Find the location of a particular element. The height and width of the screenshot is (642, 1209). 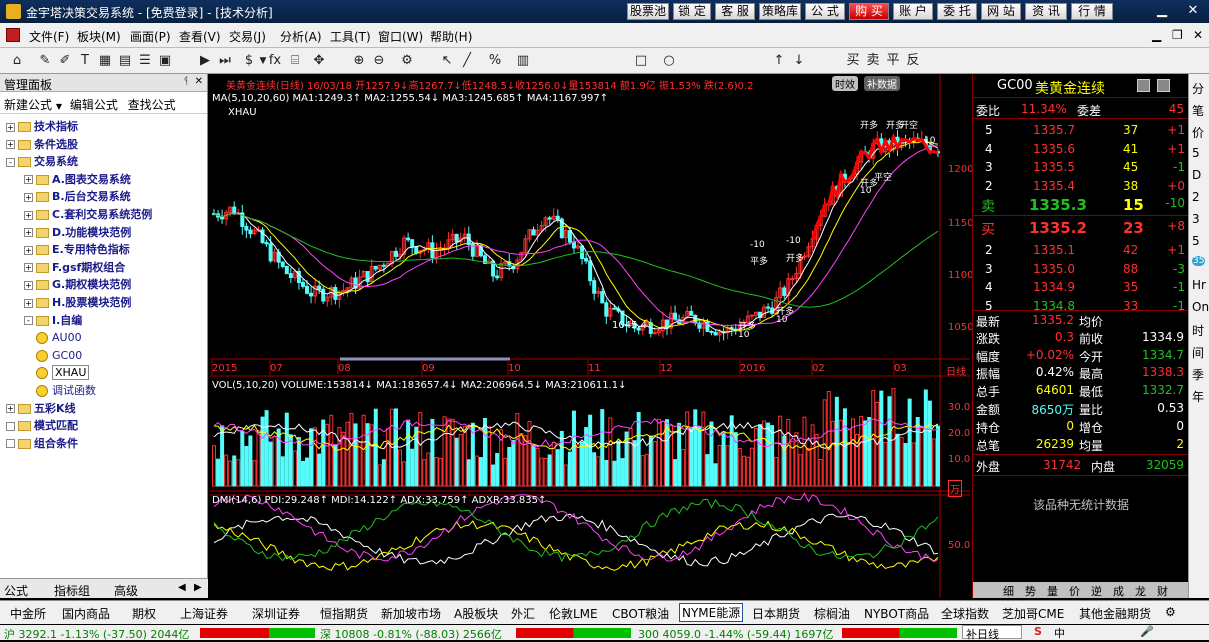

formula-icon: fx is located at coordinates (275, 61).